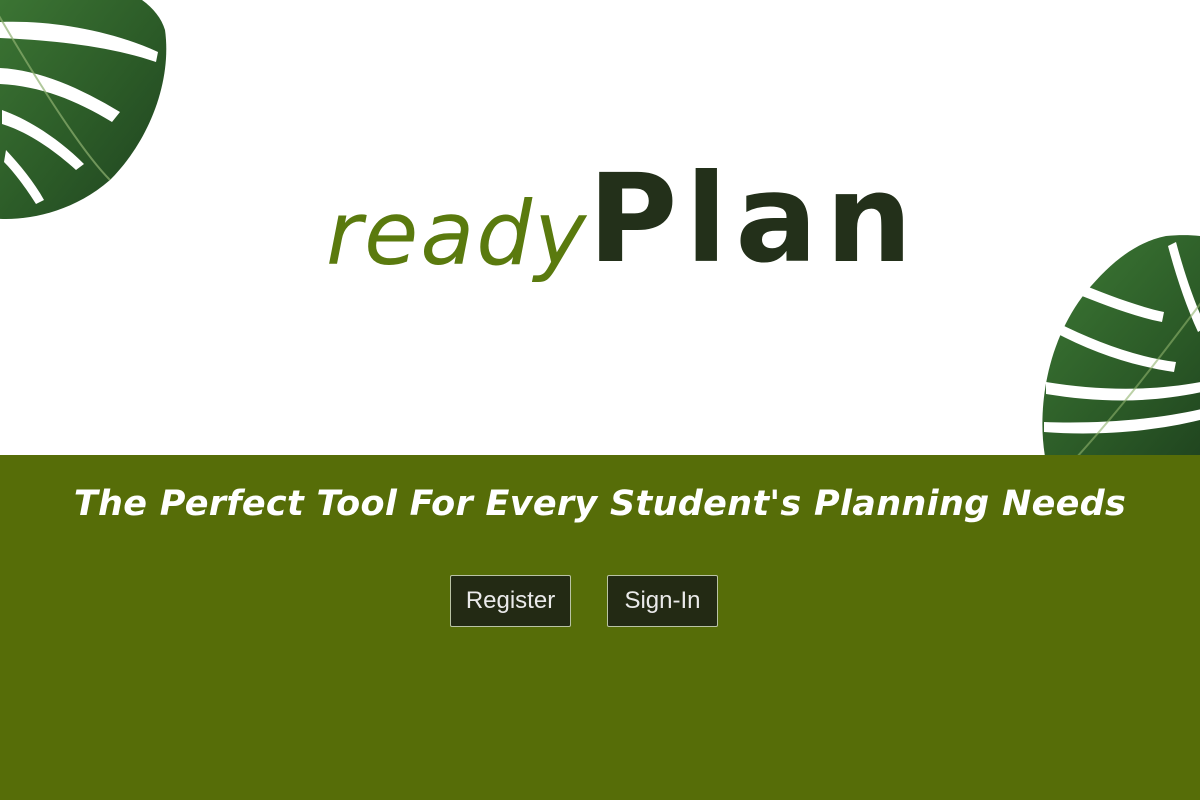 The width and height of the screenshot is (1200, 800). I want to click on sign-in-button: Sign-In, so click(662, 601).